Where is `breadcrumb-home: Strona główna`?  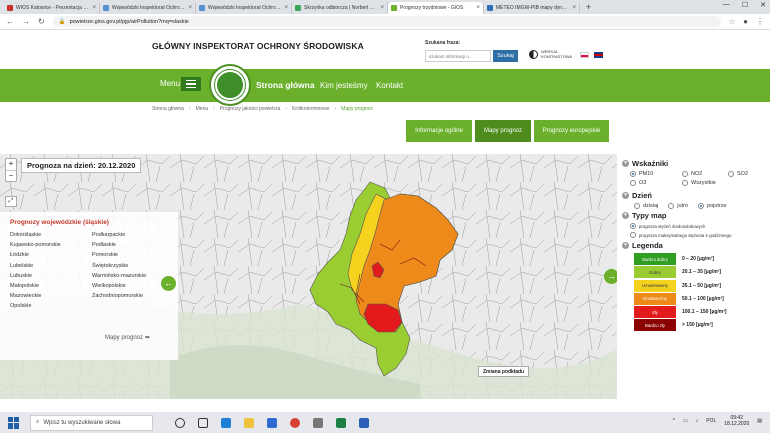
breadcrumb-home: Strona główna is located at coordinates (168, 109).